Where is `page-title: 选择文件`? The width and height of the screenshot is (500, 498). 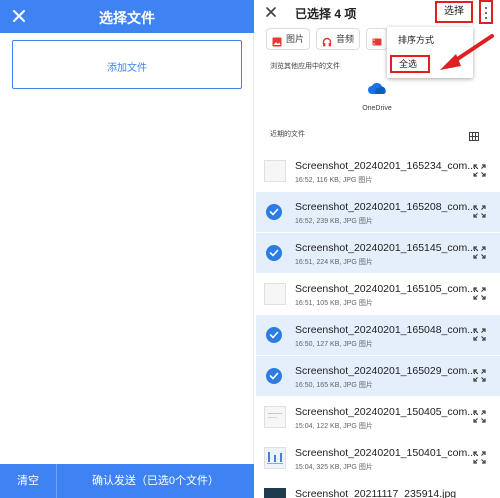
page-title: 选择文件 is located at coordinates (127, 18).